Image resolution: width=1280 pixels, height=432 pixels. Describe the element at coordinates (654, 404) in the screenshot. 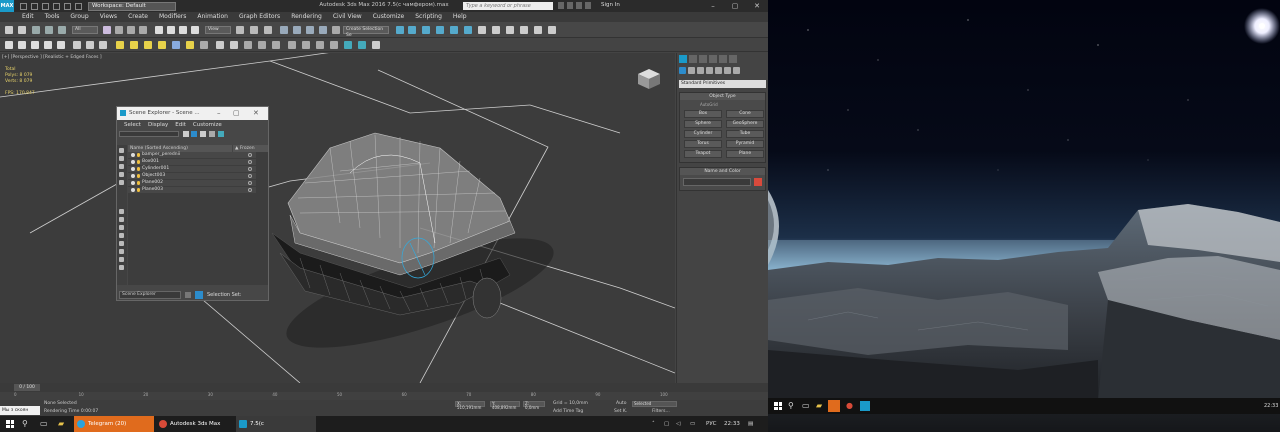

I see `key-mode-dropdown: Selected` at that location.